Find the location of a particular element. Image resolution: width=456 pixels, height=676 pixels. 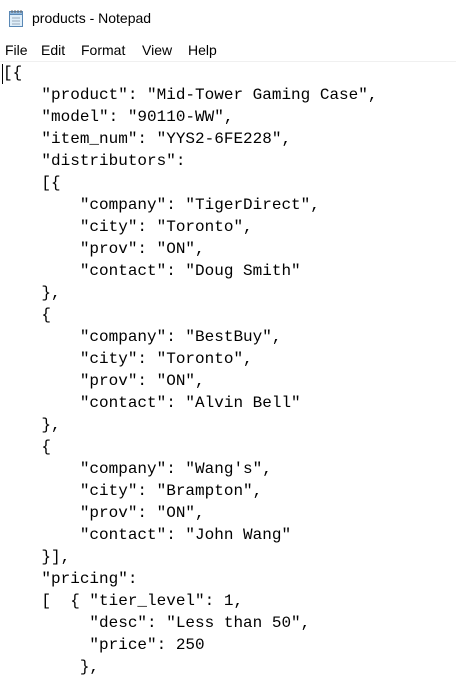

editor-line: "contact": "Alvin Bell" is located at coordinates (152, 403).